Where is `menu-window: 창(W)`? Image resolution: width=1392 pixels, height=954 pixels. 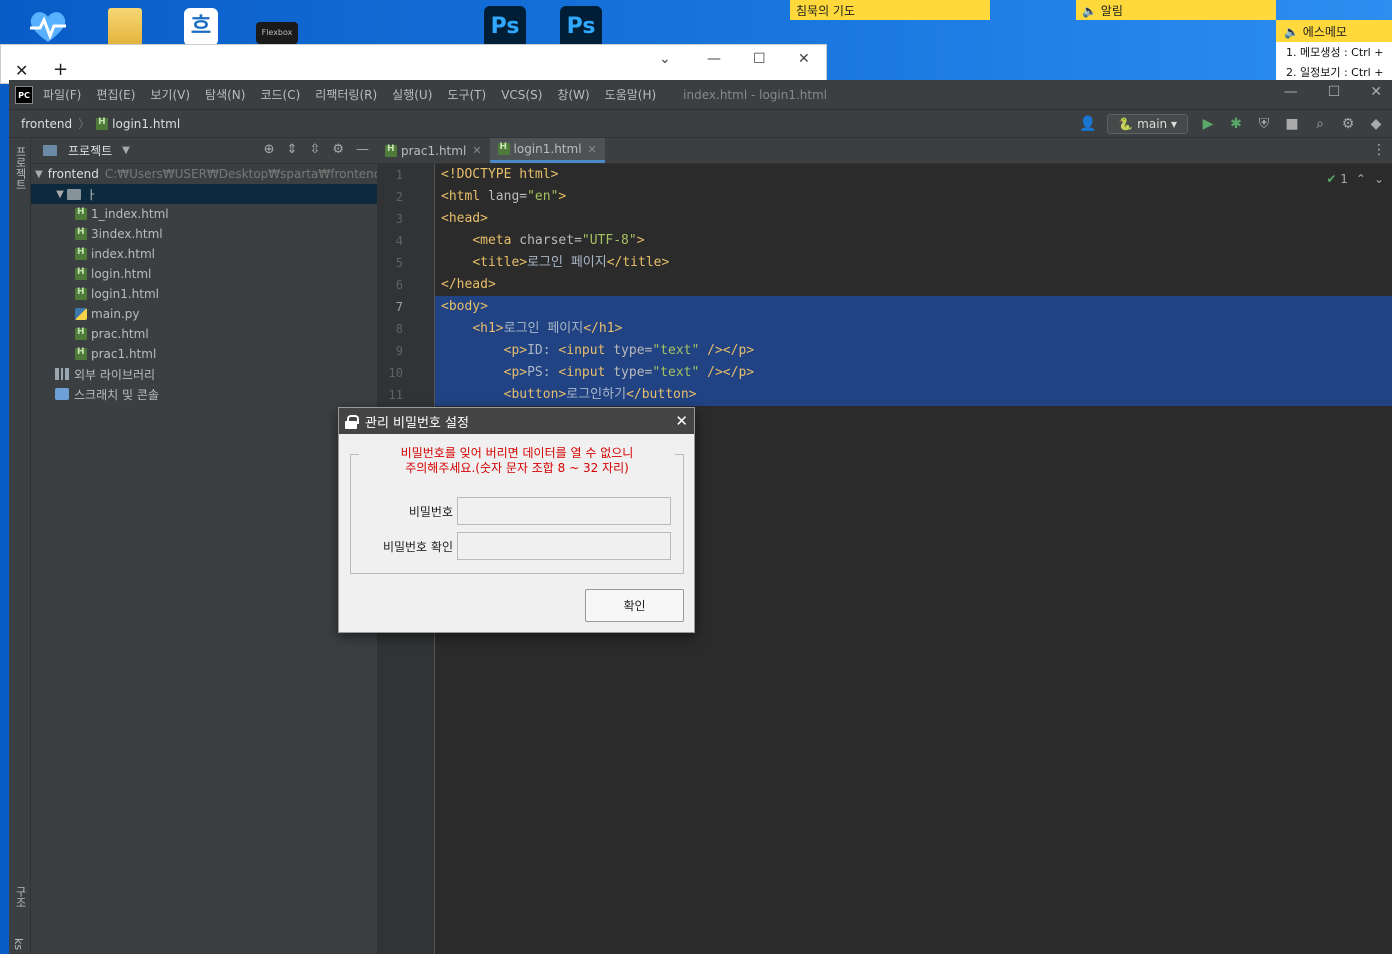
menu-window: 창(W) is located at coordinates (573, 94).